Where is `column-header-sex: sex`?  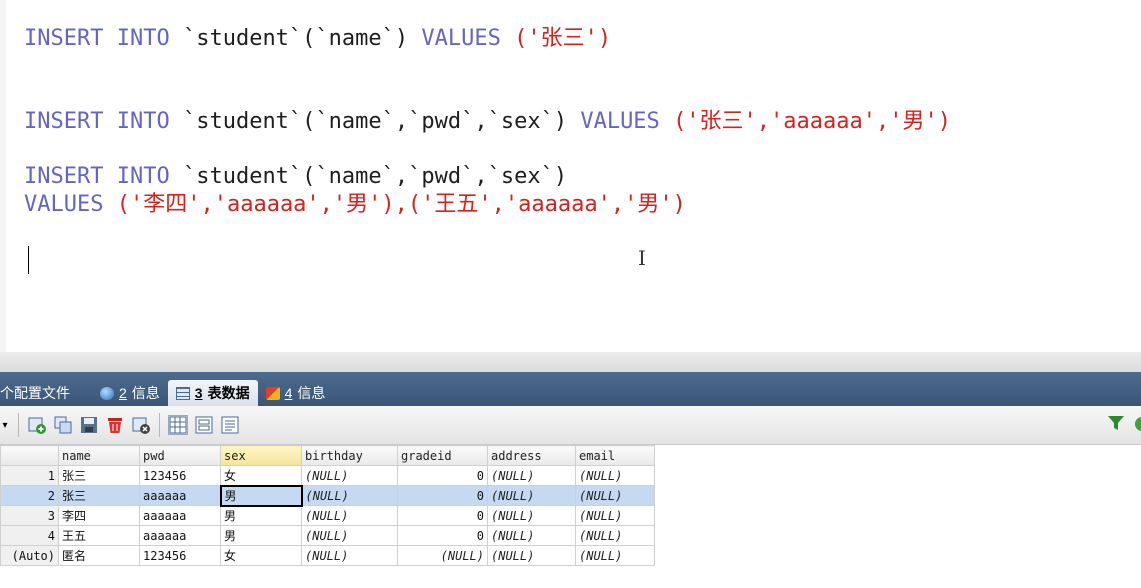 column-header-sex: sex is located at coordinates (261, 455).